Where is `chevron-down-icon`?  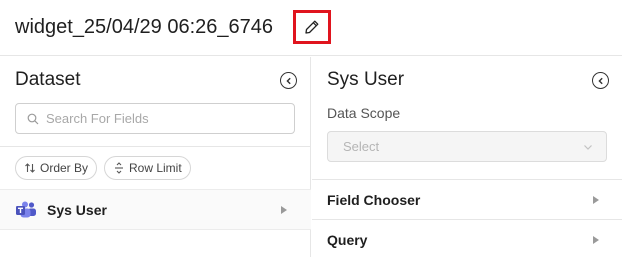 chevron-down-icon is located at coordinates (588, 147).